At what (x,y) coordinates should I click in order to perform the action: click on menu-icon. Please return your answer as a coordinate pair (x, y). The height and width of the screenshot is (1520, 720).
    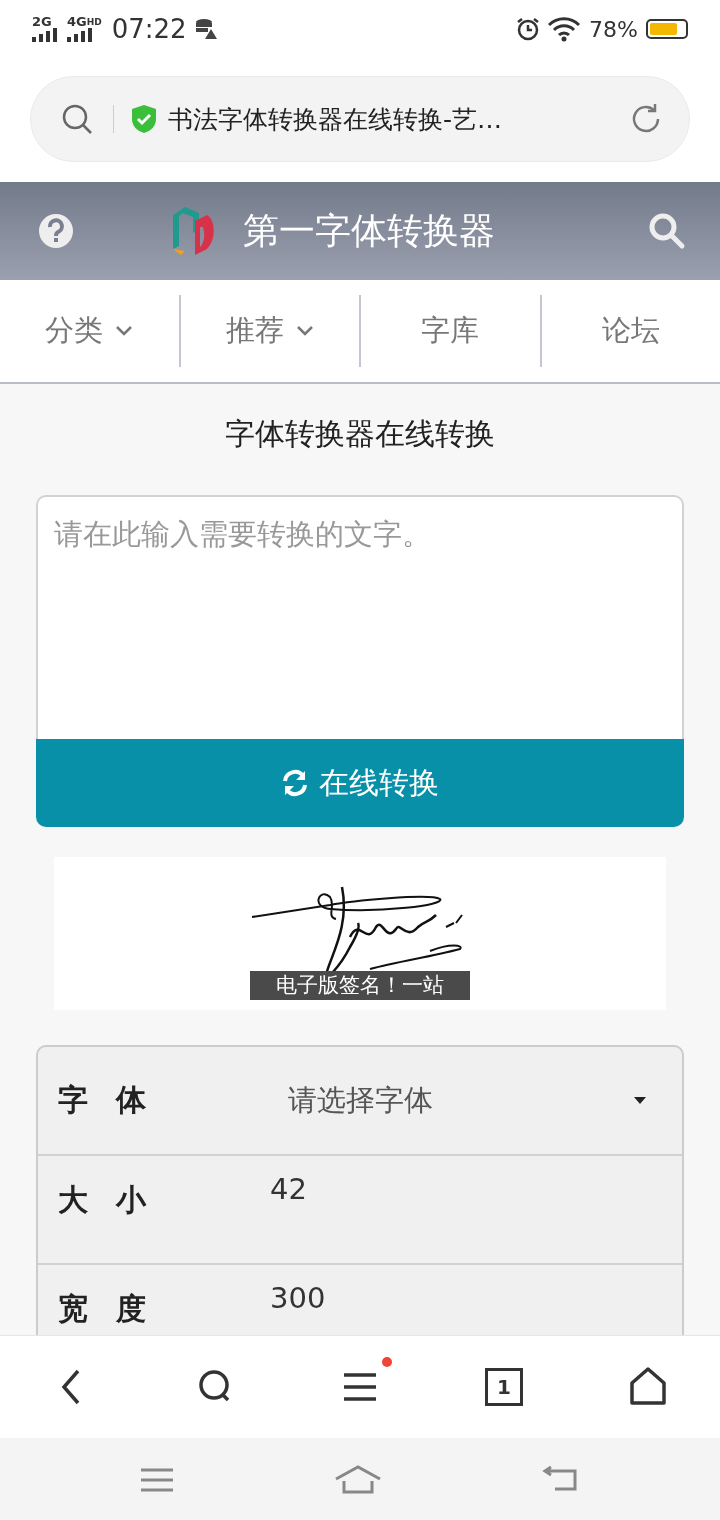
    Looking at the image, I should click on (360, 1387).